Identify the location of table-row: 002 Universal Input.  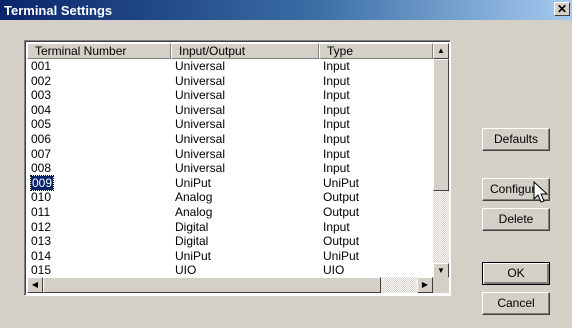
(230, 81).